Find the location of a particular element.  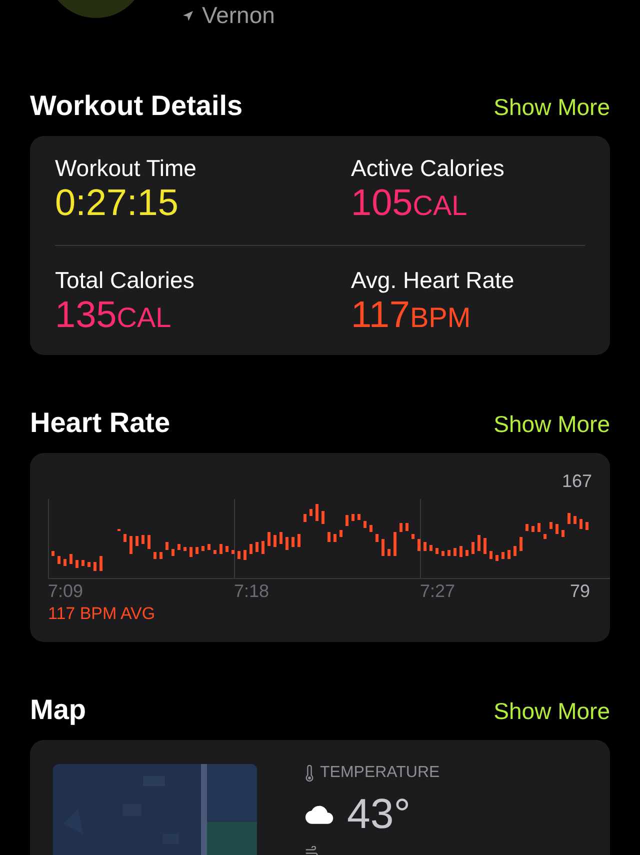

average-heart-rate: 117 BPM AVG is located at coordinates (102, 614).